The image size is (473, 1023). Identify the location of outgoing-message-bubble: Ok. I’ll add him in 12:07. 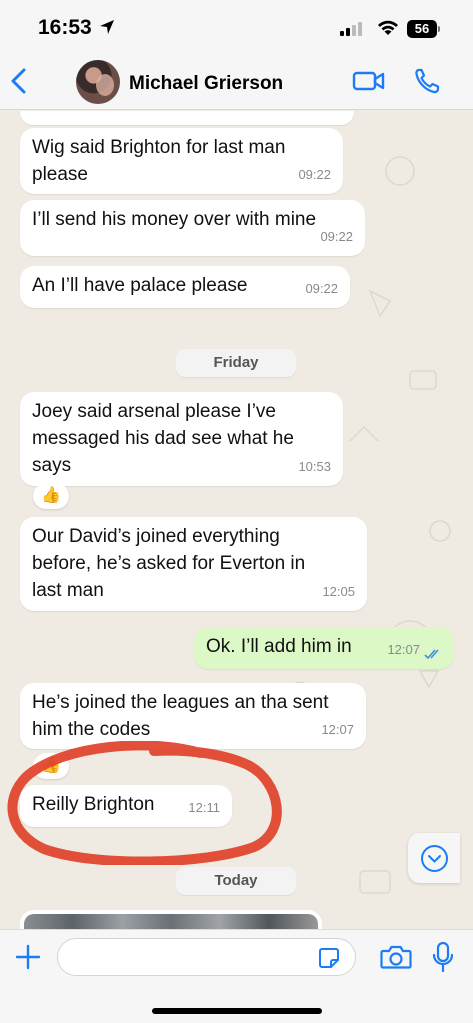
(324, 648).